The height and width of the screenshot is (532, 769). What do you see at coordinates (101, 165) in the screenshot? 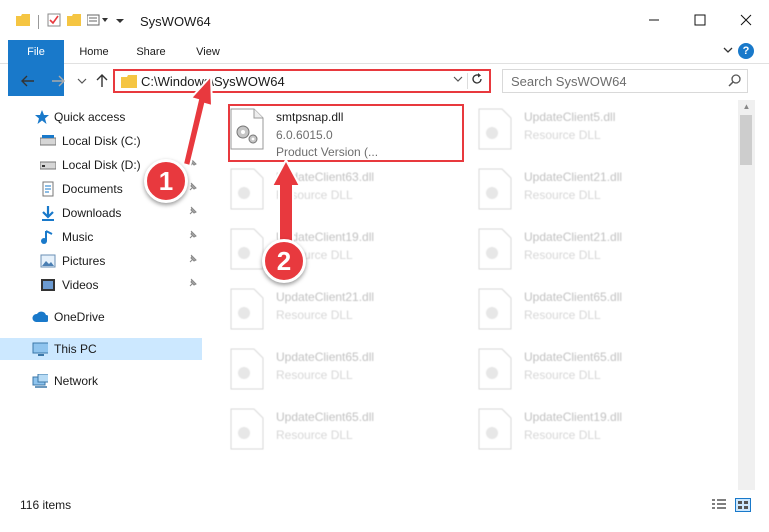
I see `sidebar-item-label: Local Disk (D:)` at bounding box center [101, 165].